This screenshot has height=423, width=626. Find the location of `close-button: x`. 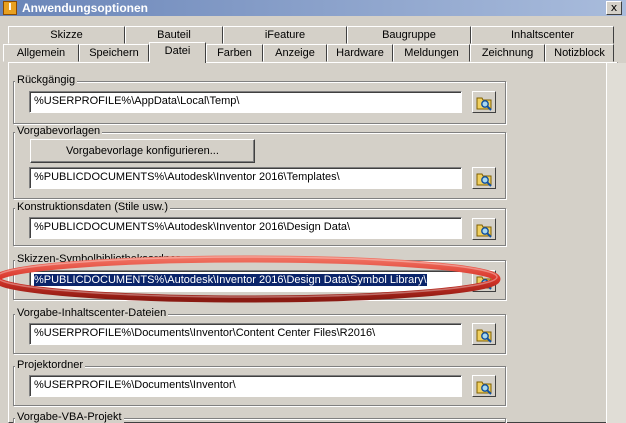

close-button: x is located at coordinates (614, 8).